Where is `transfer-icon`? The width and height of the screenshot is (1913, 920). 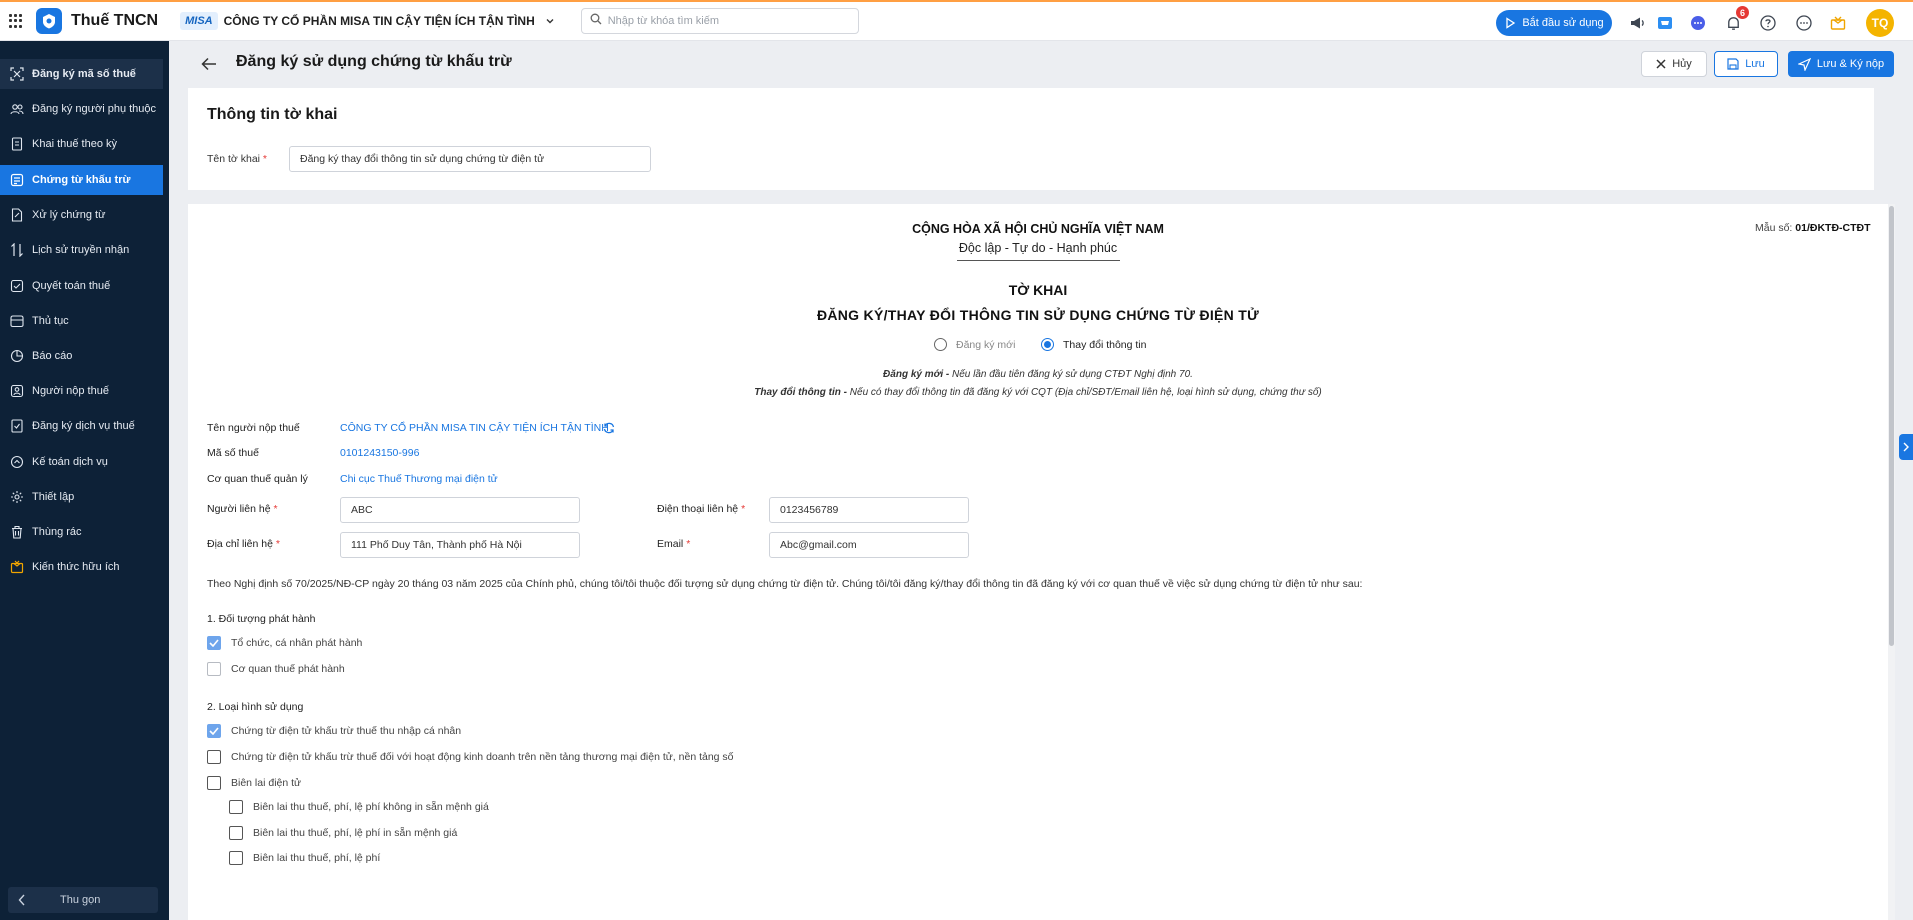 transfer-icon is located at coordinates (17, 250).